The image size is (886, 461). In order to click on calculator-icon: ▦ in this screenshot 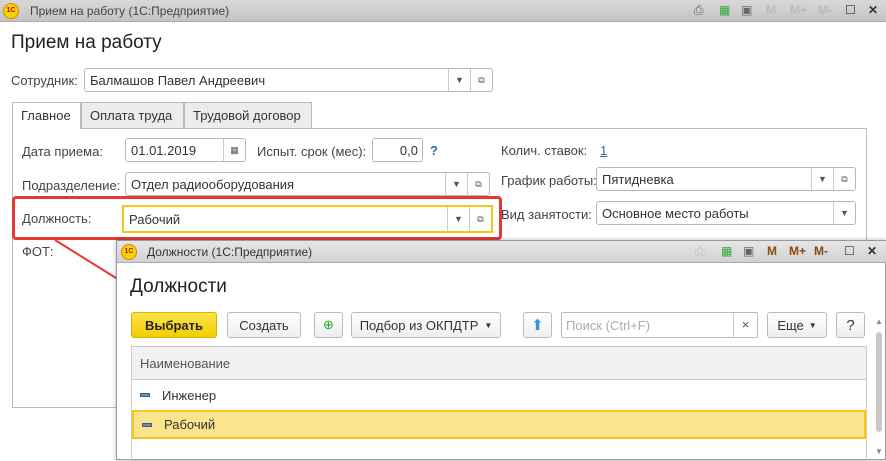, I will do `click(726, 251)`.